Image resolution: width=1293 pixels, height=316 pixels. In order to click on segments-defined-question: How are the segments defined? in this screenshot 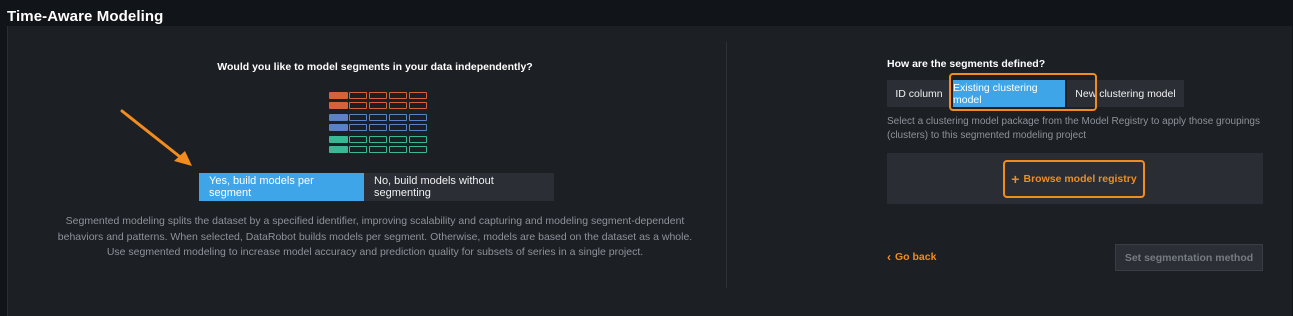, I will do `click(966, 64)`.